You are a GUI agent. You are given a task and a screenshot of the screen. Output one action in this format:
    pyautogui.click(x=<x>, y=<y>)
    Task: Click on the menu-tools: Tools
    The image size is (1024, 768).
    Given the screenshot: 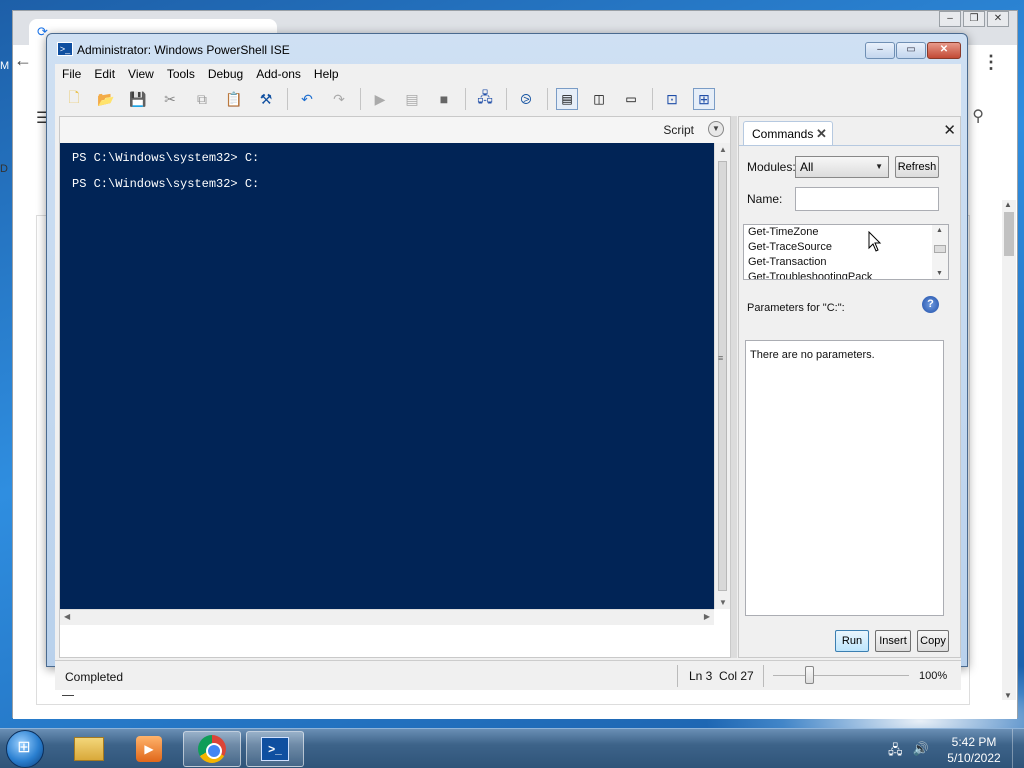 What is the action you would take?
    pyautogui.click(x=180, y=74)
    